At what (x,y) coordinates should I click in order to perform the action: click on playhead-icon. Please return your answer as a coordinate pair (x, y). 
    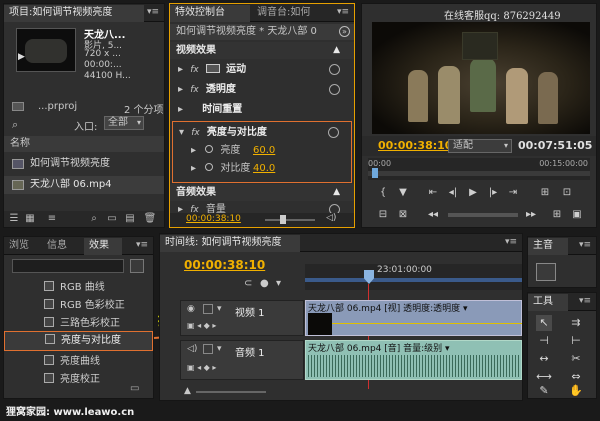
    Looking at the image, I should click on (375, 173).